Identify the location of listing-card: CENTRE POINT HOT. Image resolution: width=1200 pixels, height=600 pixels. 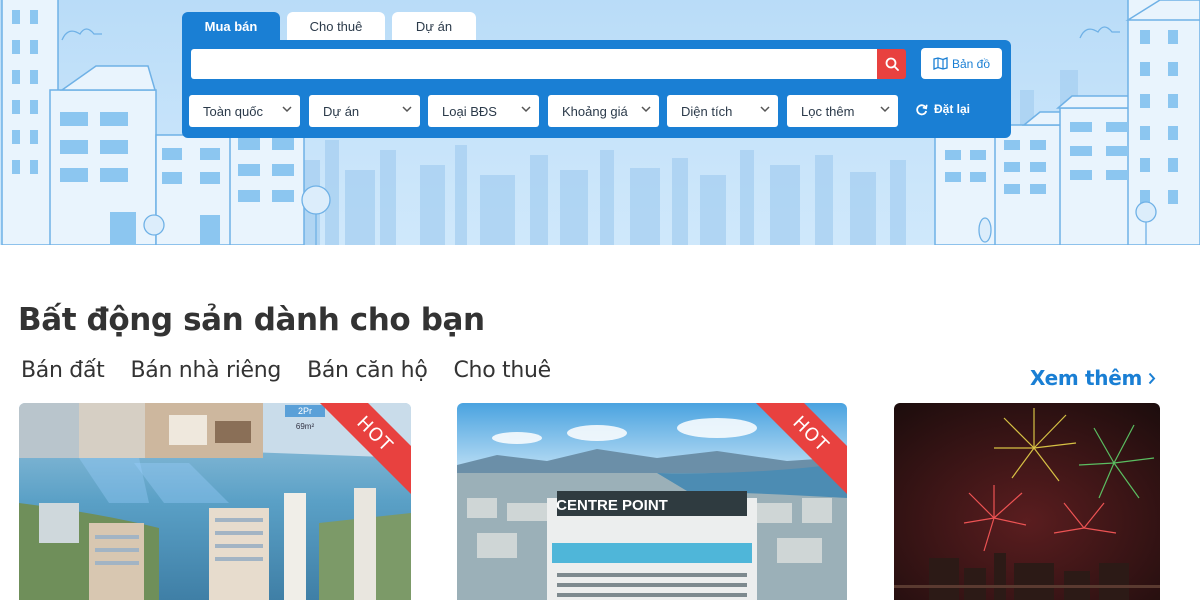
(652, 501).